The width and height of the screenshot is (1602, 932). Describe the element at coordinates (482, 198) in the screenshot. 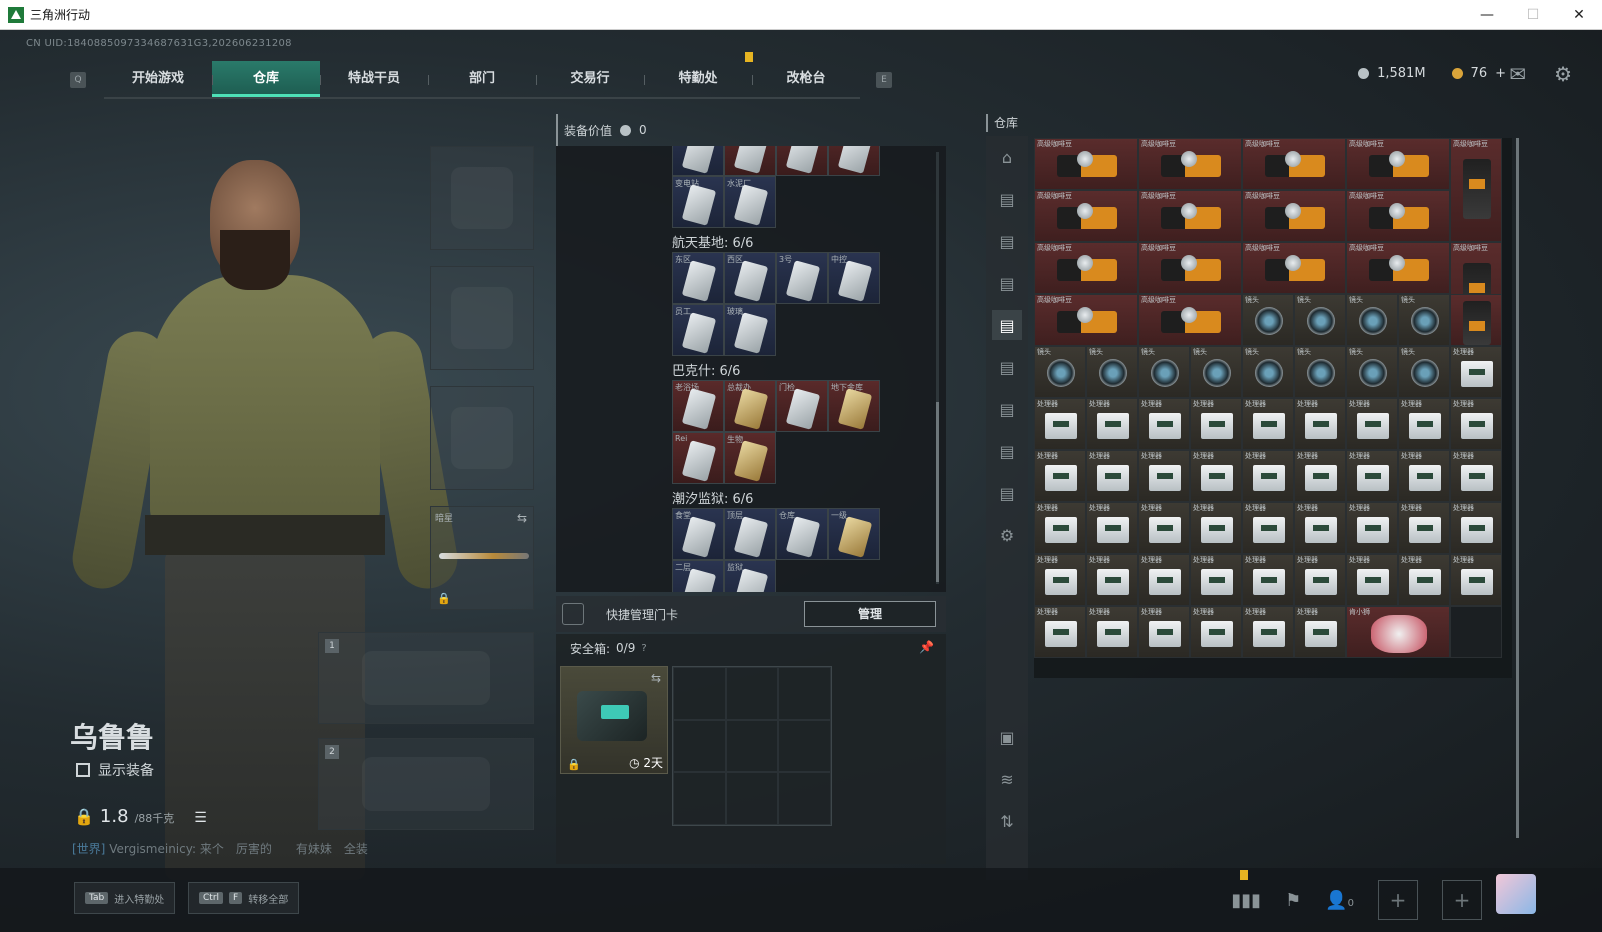

I see `helmet-slot` at that location.